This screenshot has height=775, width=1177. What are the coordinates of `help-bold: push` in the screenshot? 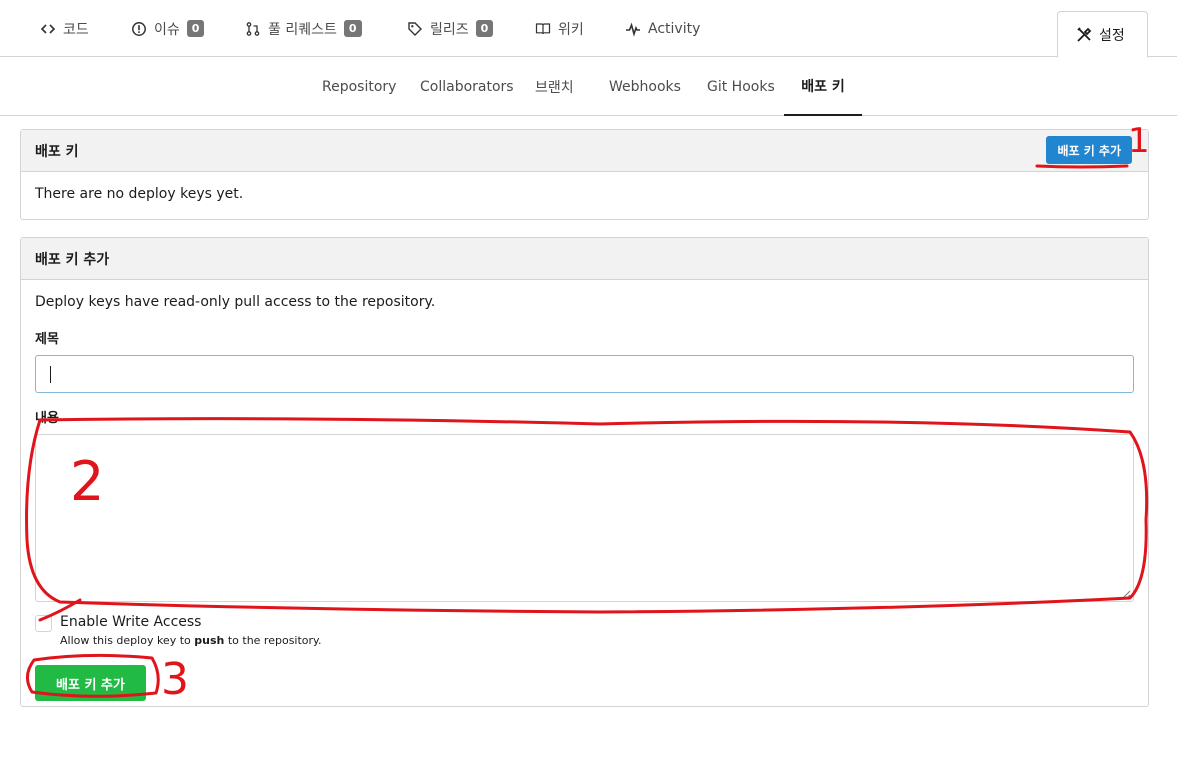 It's located at (209, 640).